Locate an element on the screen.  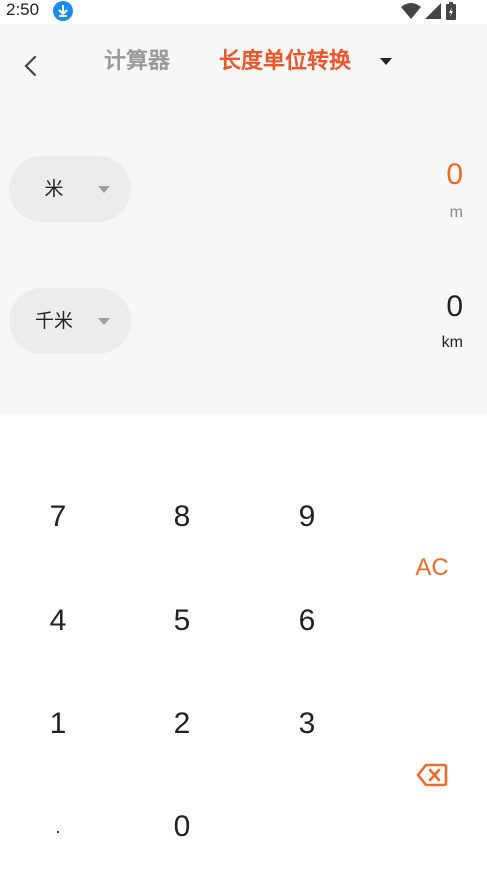
from-unit-selector: 米 is located at coordinates (70, 189).